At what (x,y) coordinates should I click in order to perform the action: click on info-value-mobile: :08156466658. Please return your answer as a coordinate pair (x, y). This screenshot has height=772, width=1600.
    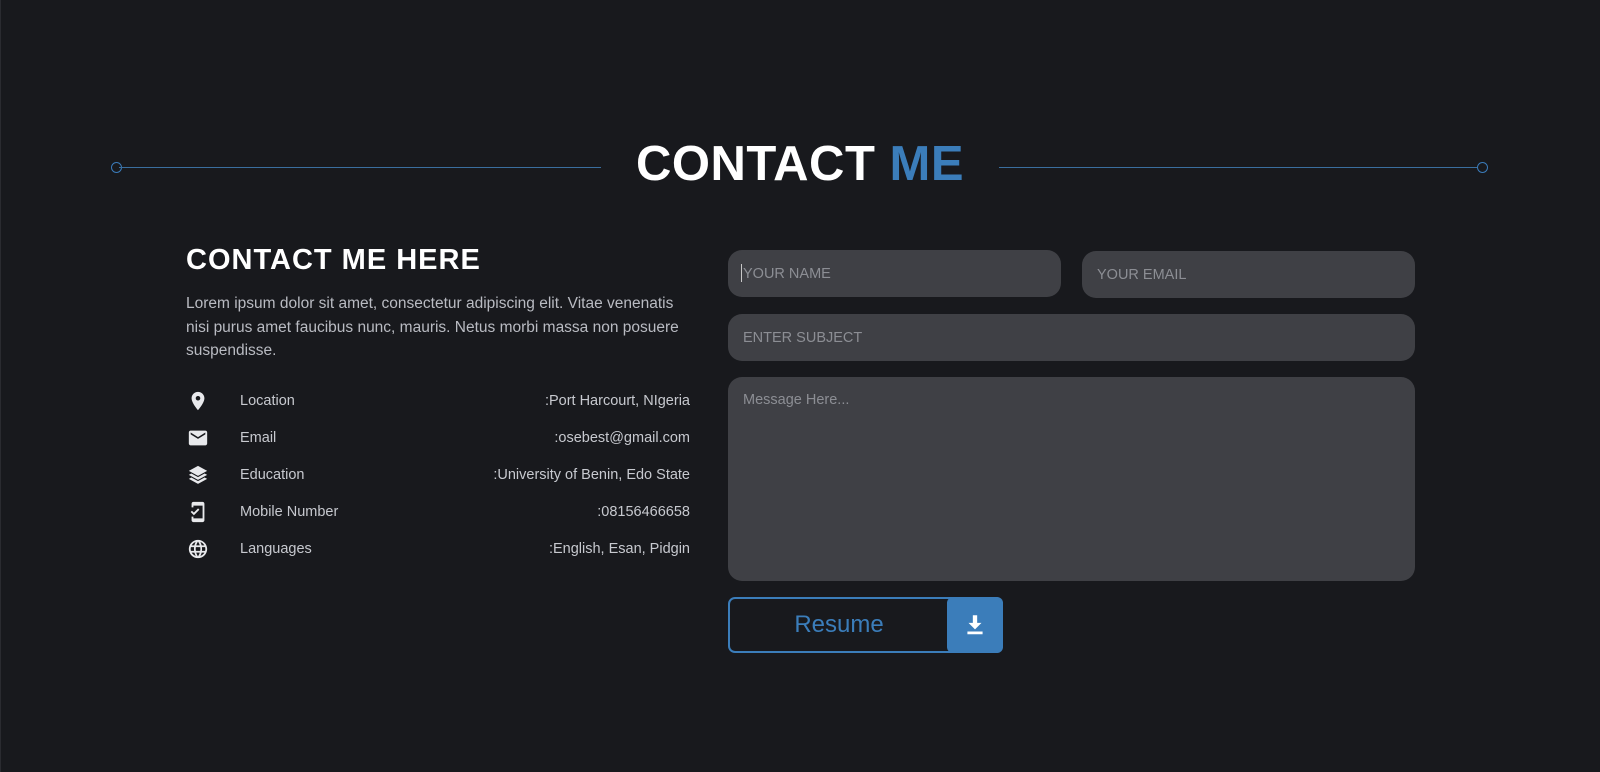
    Looking at the image, I should click on (643, 512).